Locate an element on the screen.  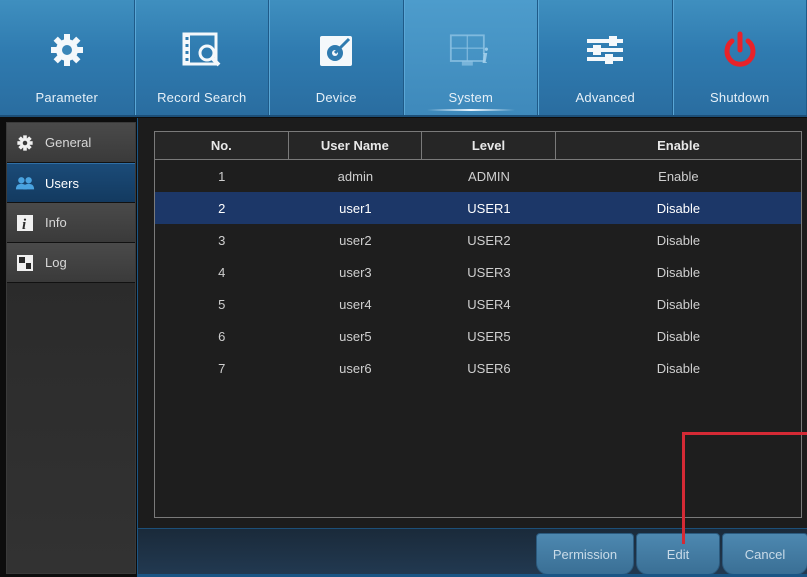
cell-user-name: user1 is located at coordinates (355, 208).